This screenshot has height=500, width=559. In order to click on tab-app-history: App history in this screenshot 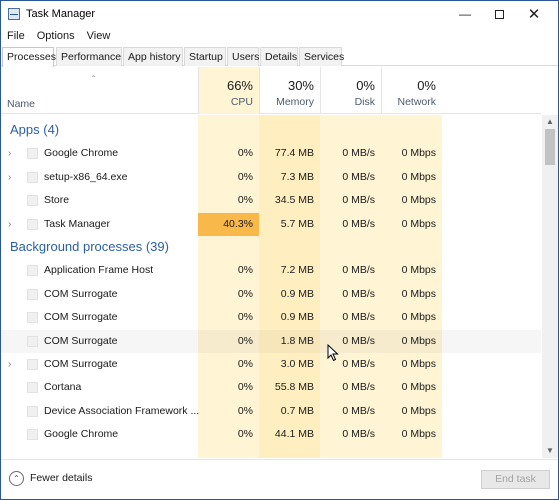, I will do `click(153, 56)`.